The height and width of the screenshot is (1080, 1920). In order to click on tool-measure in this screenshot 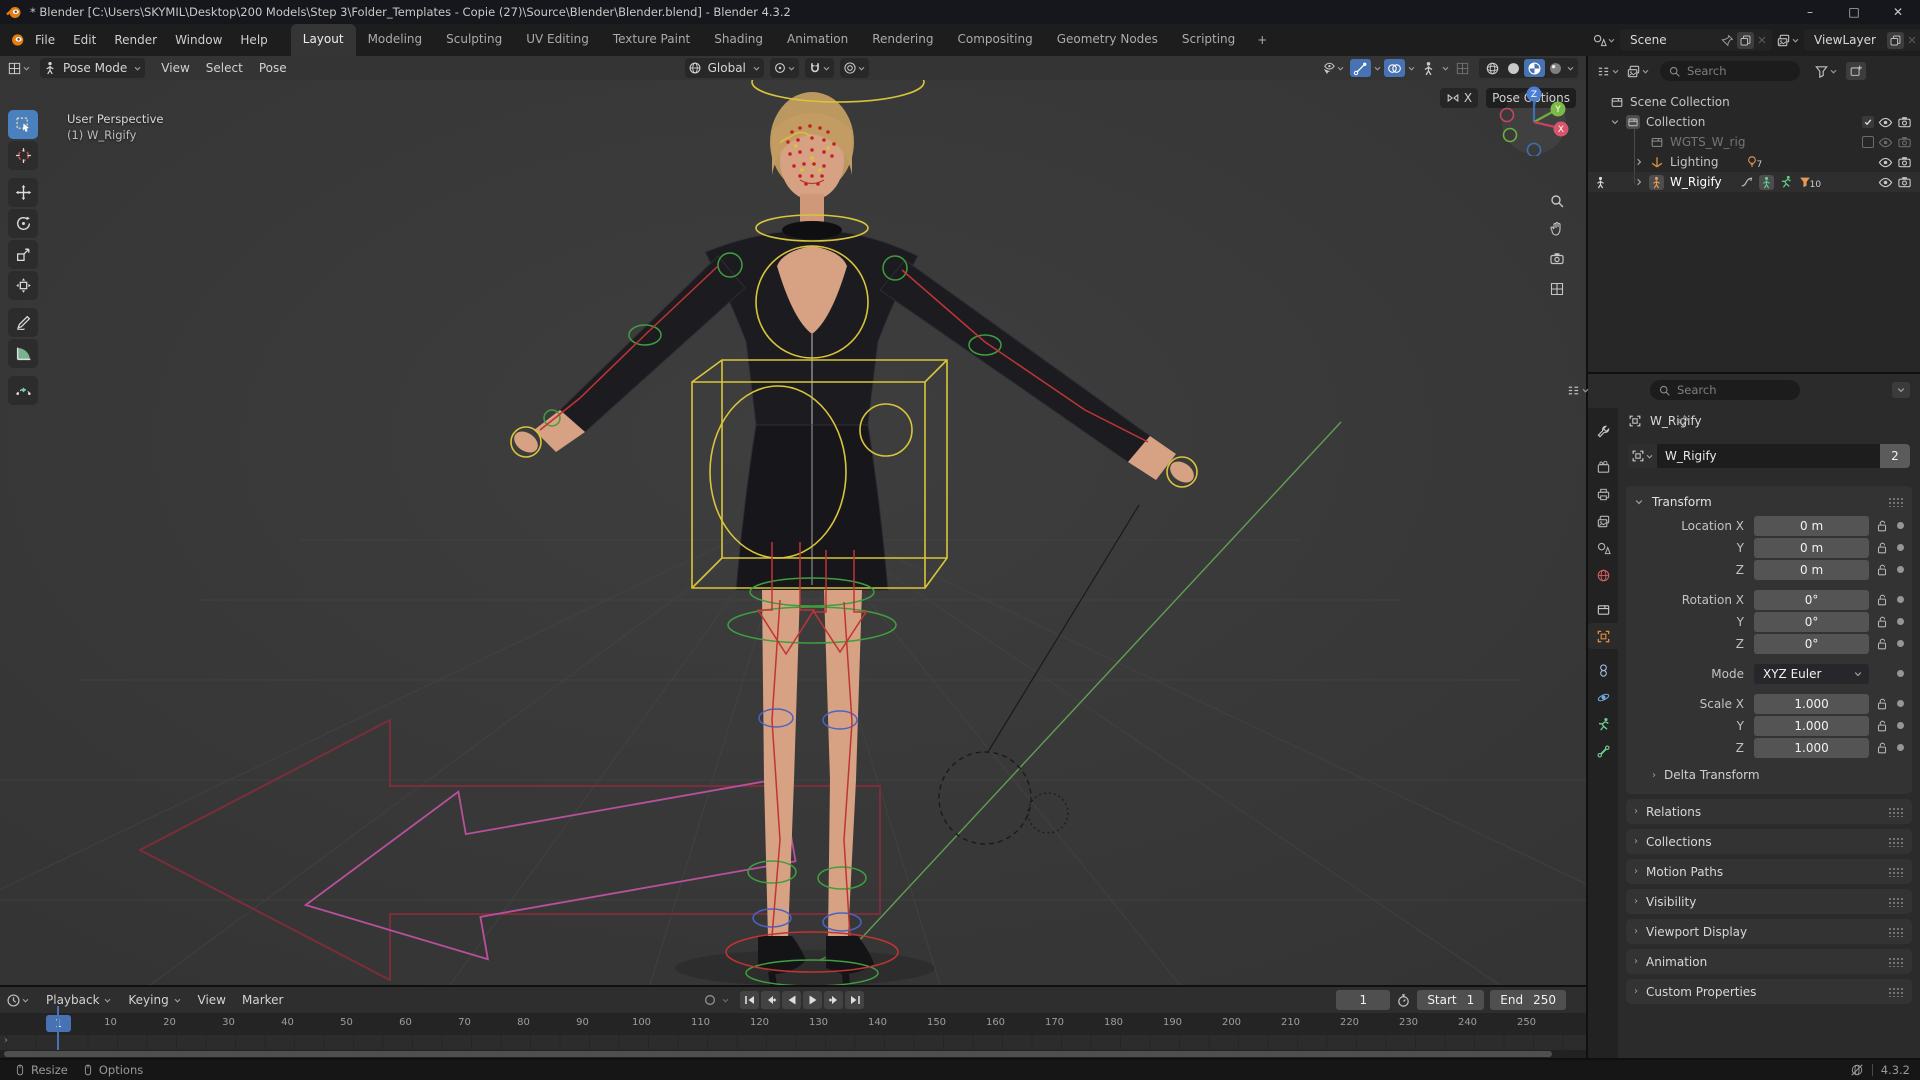, I will do `click(23, 353)`.